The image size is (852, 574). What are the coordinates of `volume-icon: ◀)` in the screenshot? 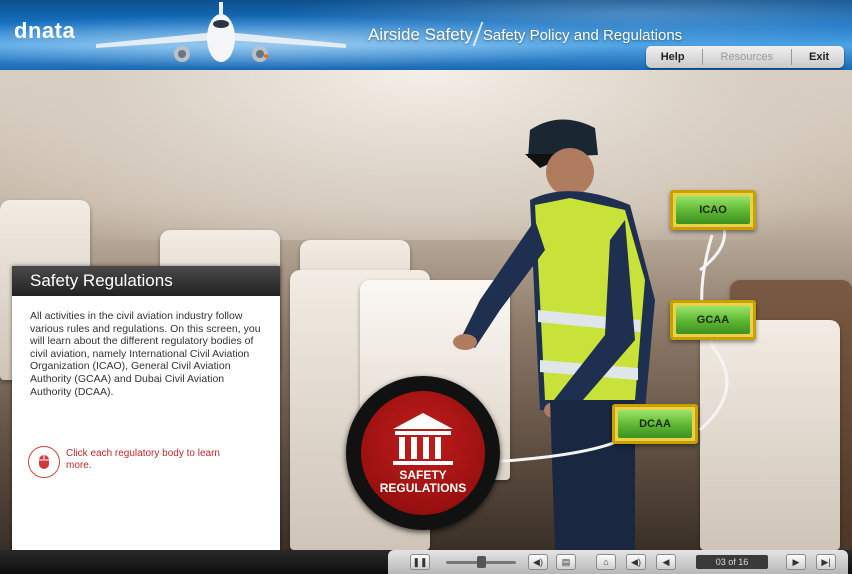 It's located at (538, 562).